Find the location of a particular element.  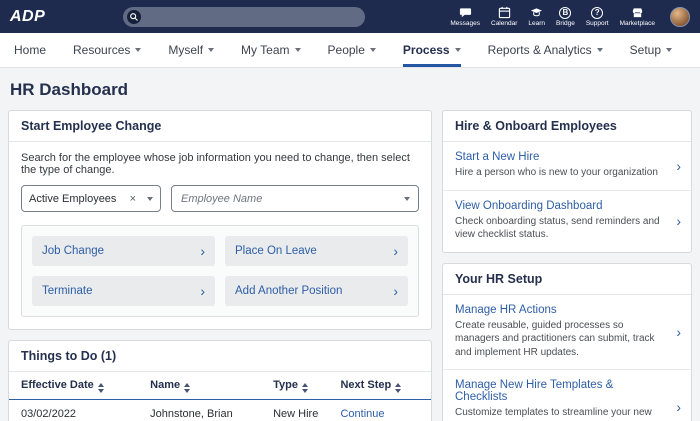

calendar-button: Calendar is located at coordinates (504, 16).